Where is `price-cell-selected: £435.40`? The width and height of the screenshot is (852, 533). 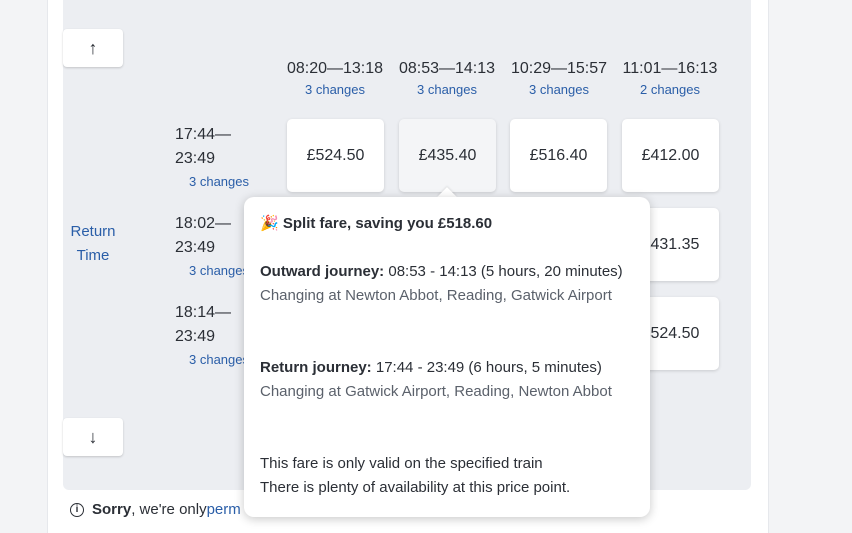
price-cell-selected: £435.40 is located at coordinates (447, 155).